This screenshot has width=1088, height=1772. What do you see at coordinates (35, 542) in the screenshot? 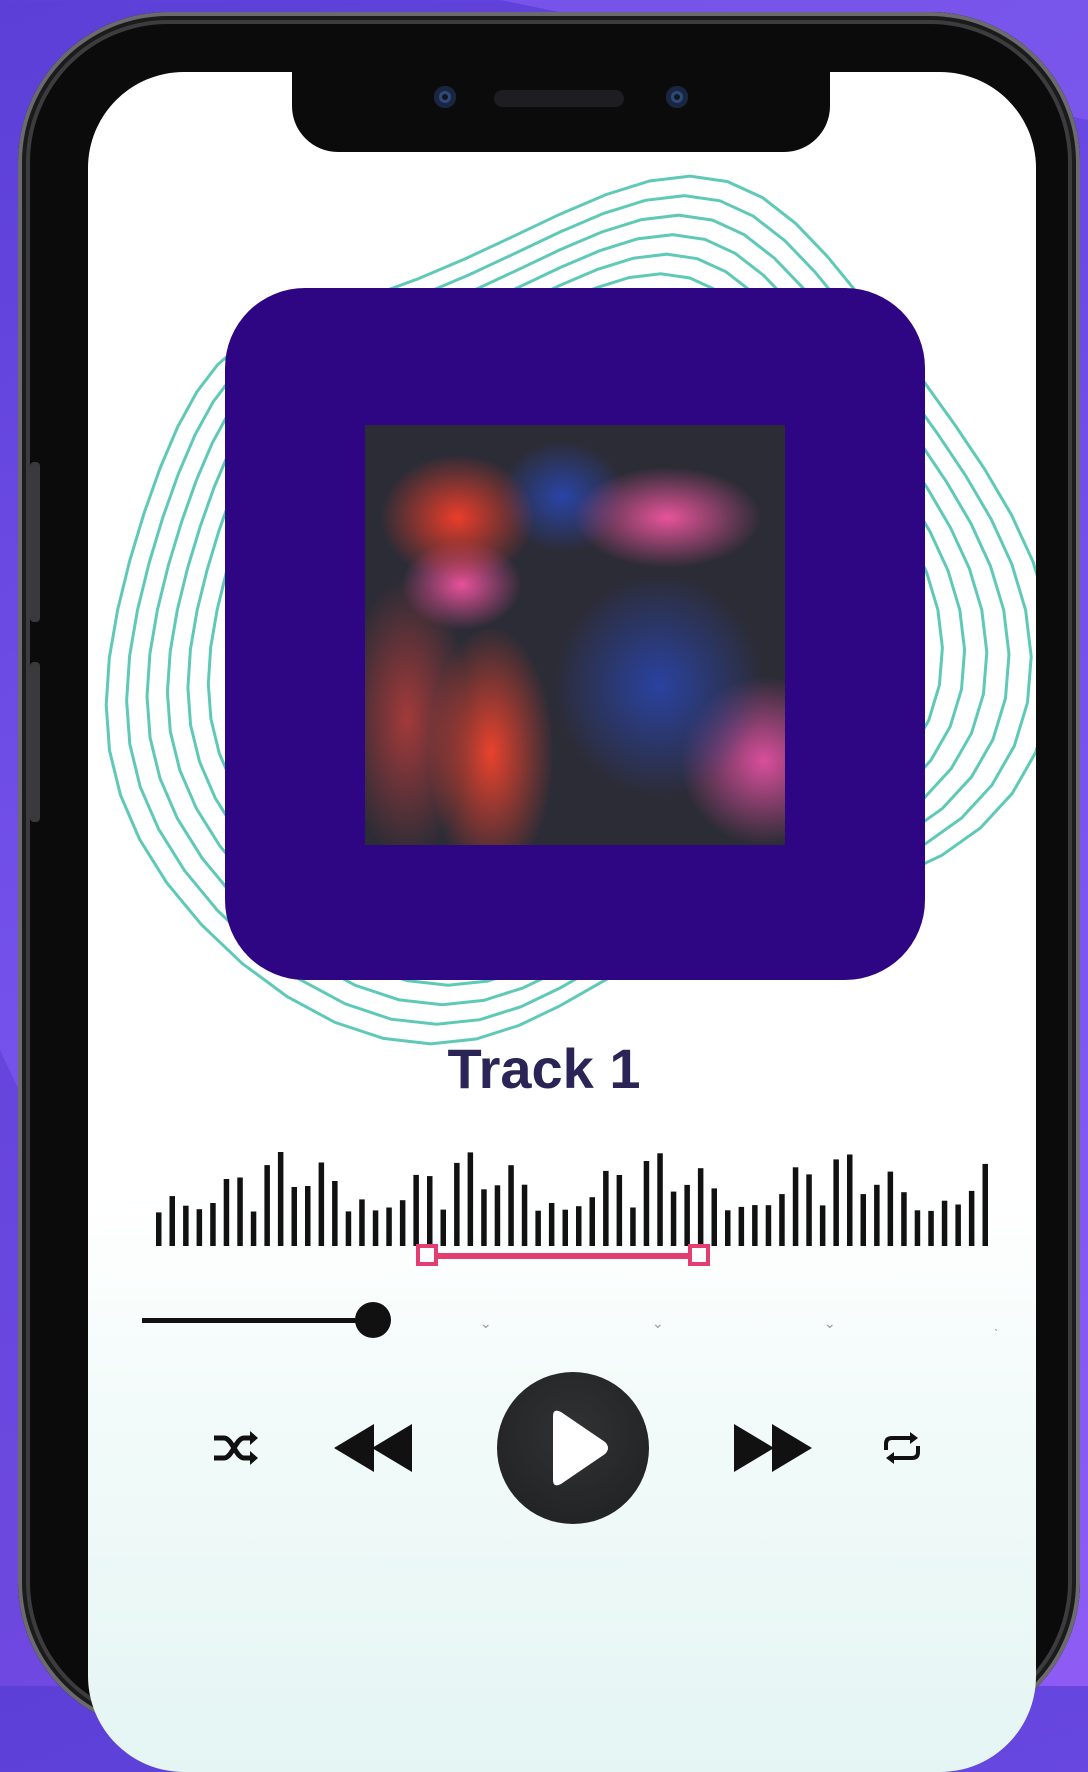
I see `volume-up-button` at bounding box center [35, 542].